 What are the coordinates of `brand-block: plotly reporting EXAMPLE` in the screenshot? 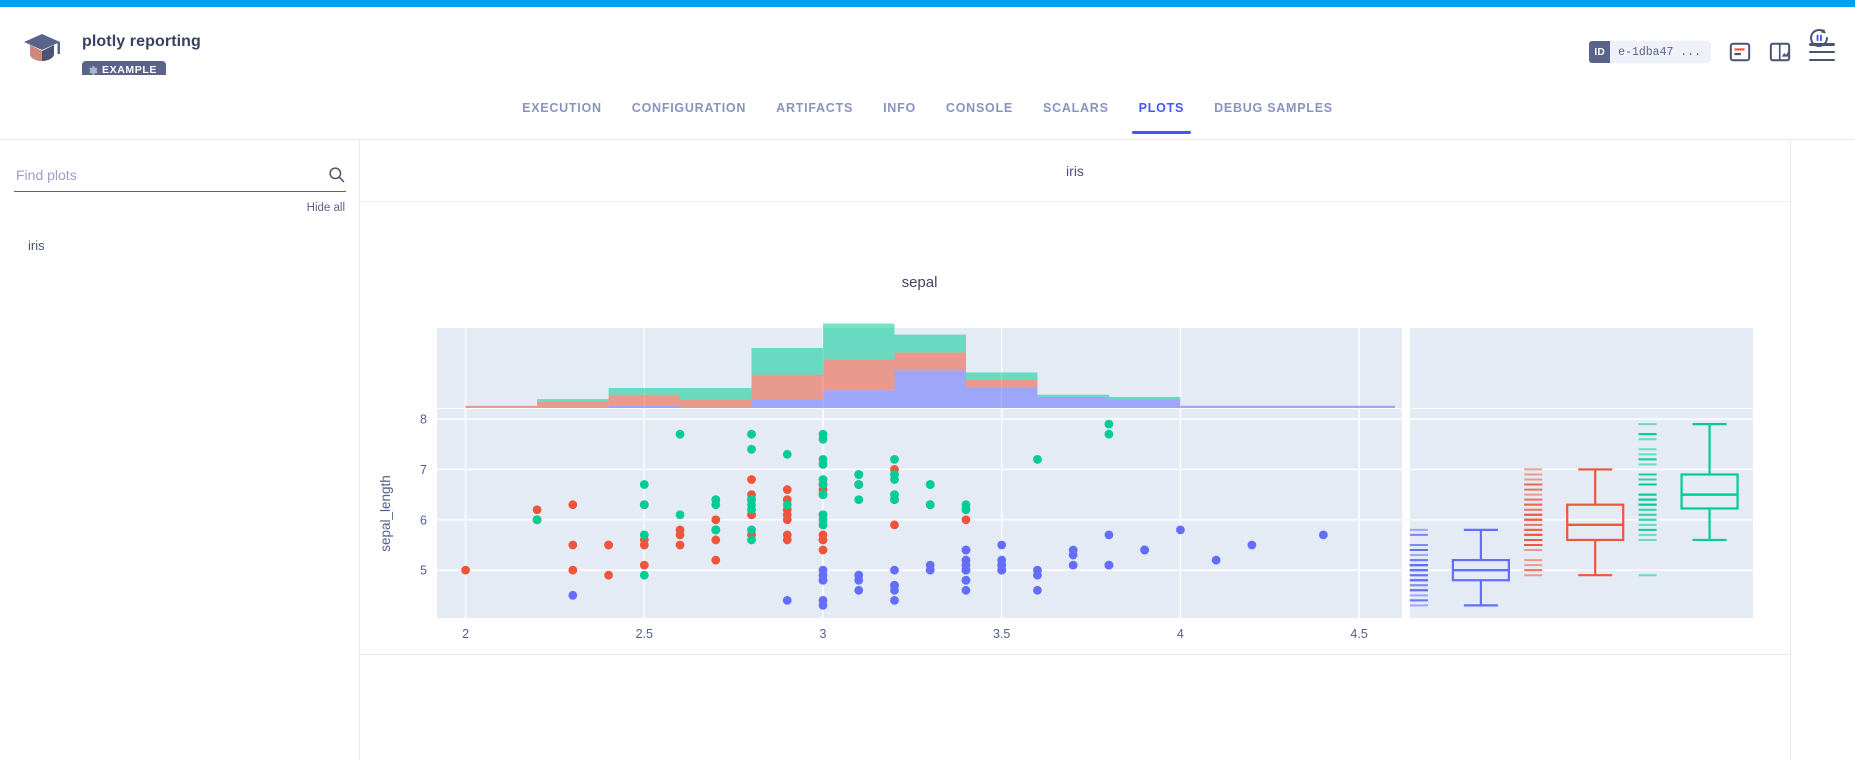 It's located at (111, 56).